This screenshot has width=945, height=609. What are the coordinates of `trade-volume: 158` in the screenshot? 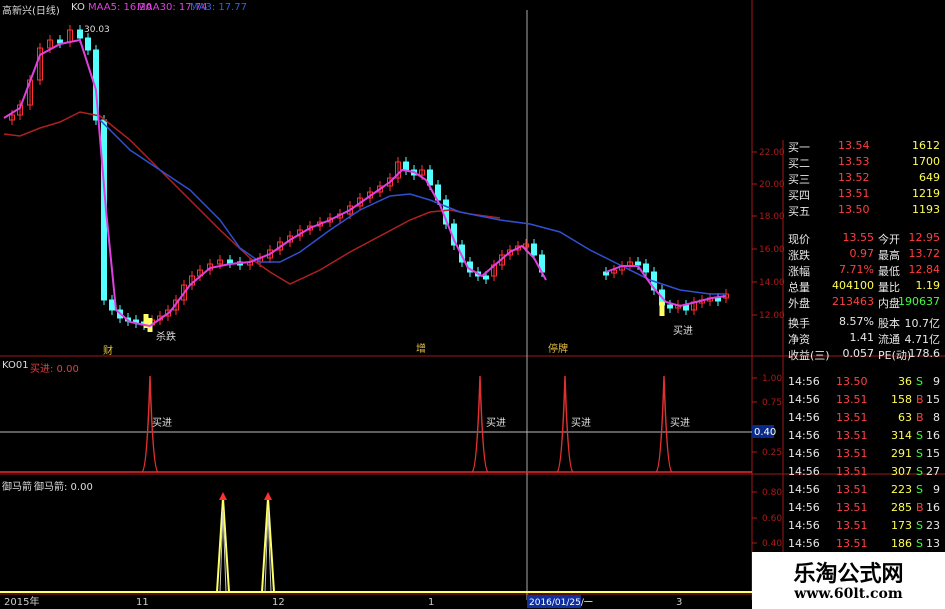 It's located at (901, 399).